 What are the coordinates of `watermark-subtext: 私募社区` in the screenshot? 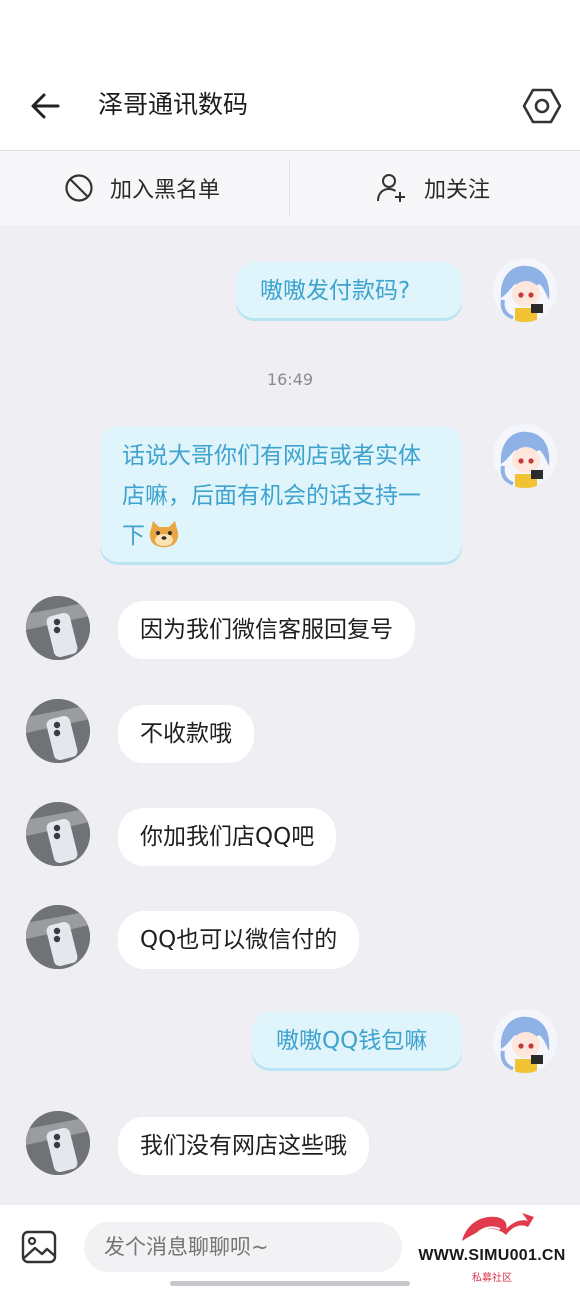 It's located at (492, 1278).